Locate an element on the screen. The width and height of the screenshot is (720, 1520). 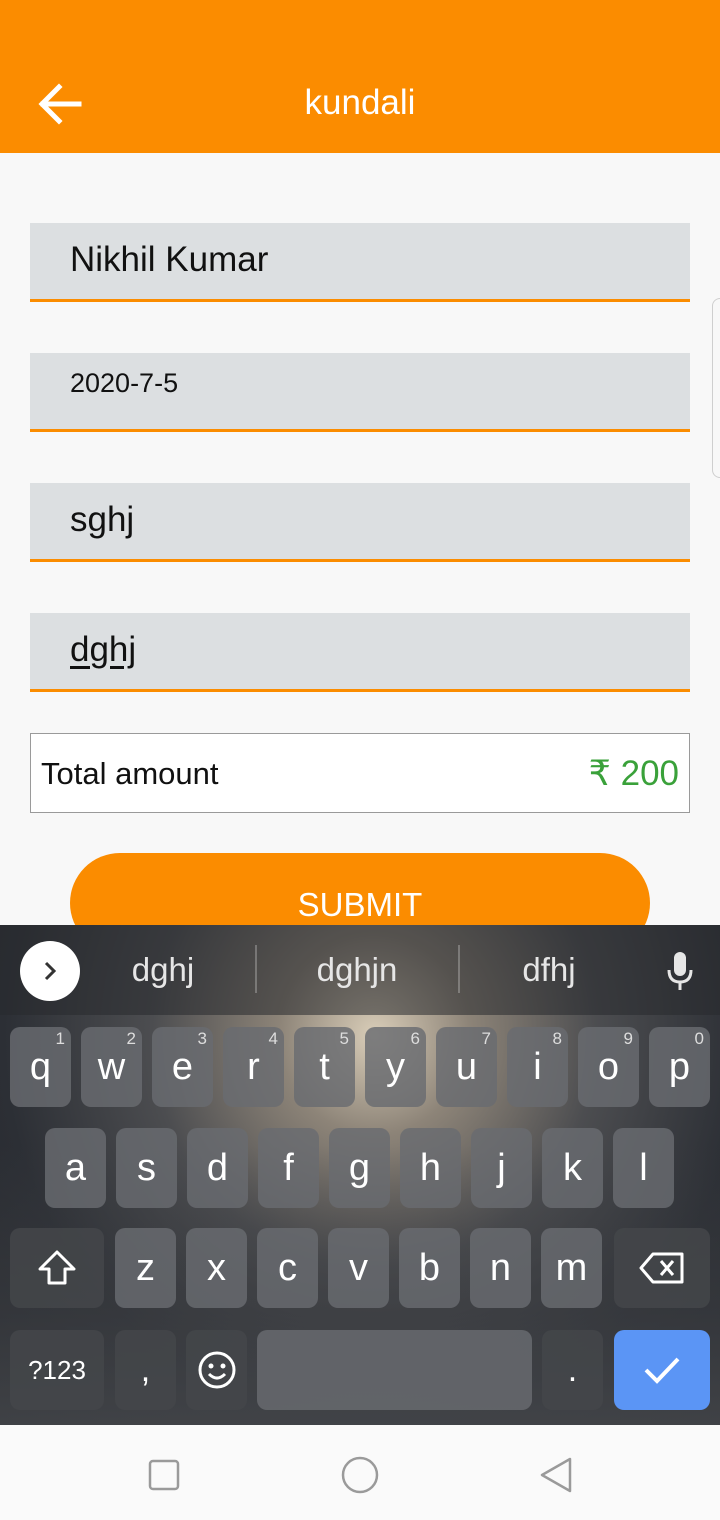
key-label: l is located at coordinates (643, 1167).